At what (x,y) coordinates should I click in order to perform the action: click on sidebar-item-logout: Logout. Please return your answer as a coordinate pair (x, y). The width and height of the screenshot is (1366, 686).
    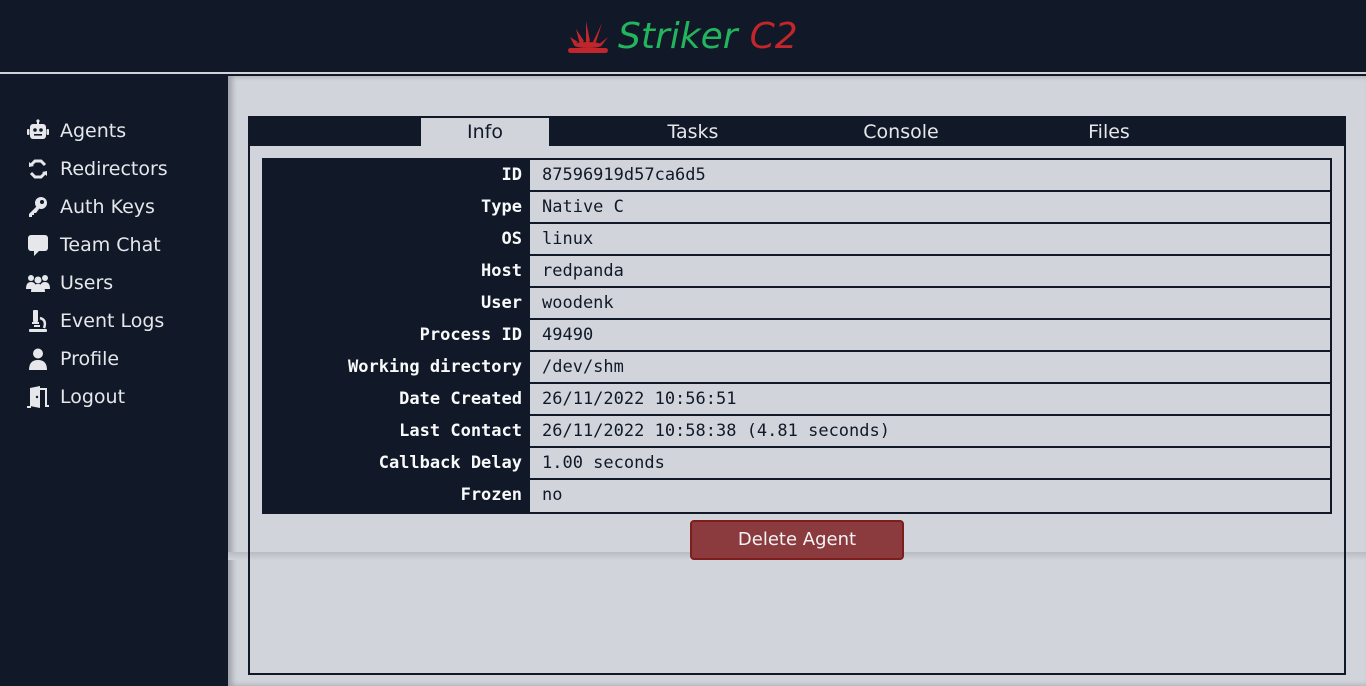
    Looking at the image, I should click on (75, 397).